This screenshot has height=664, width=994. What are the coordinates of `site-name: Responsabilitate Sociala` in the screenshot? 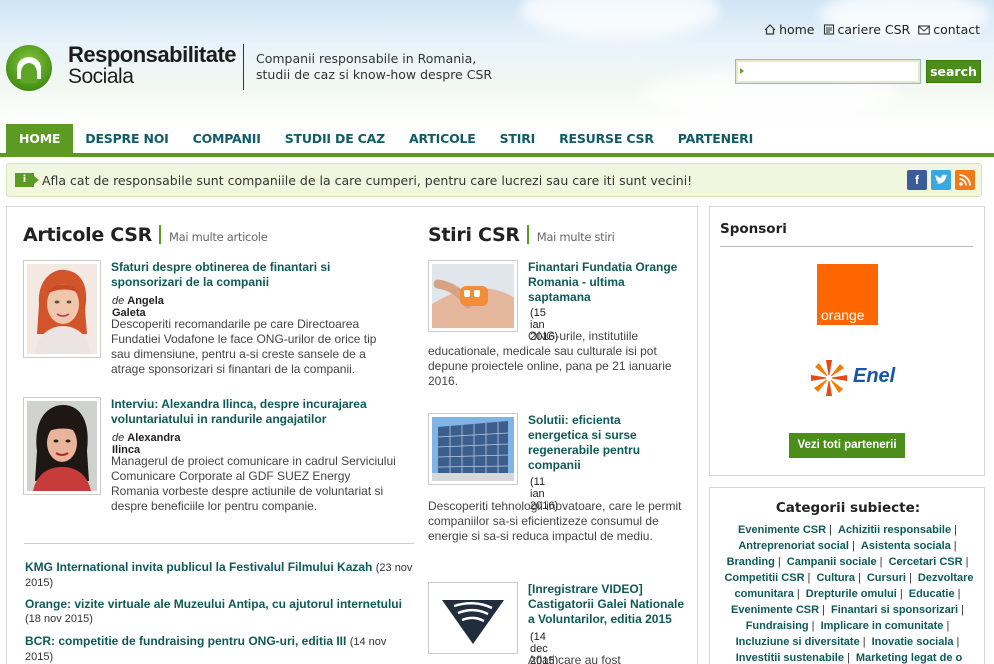 It's located at (152, 65).